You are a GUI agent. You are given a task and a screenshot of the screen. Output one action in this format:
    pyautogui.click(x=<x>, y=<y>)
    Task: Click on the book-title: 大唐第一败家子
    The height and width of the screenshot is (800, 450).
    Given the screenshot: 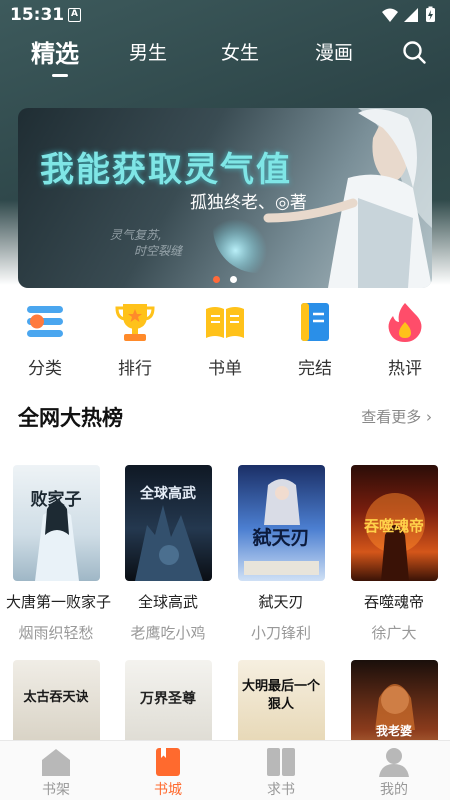 What is the action you would take?
    pyautogui.click(x=59, y=602)
    